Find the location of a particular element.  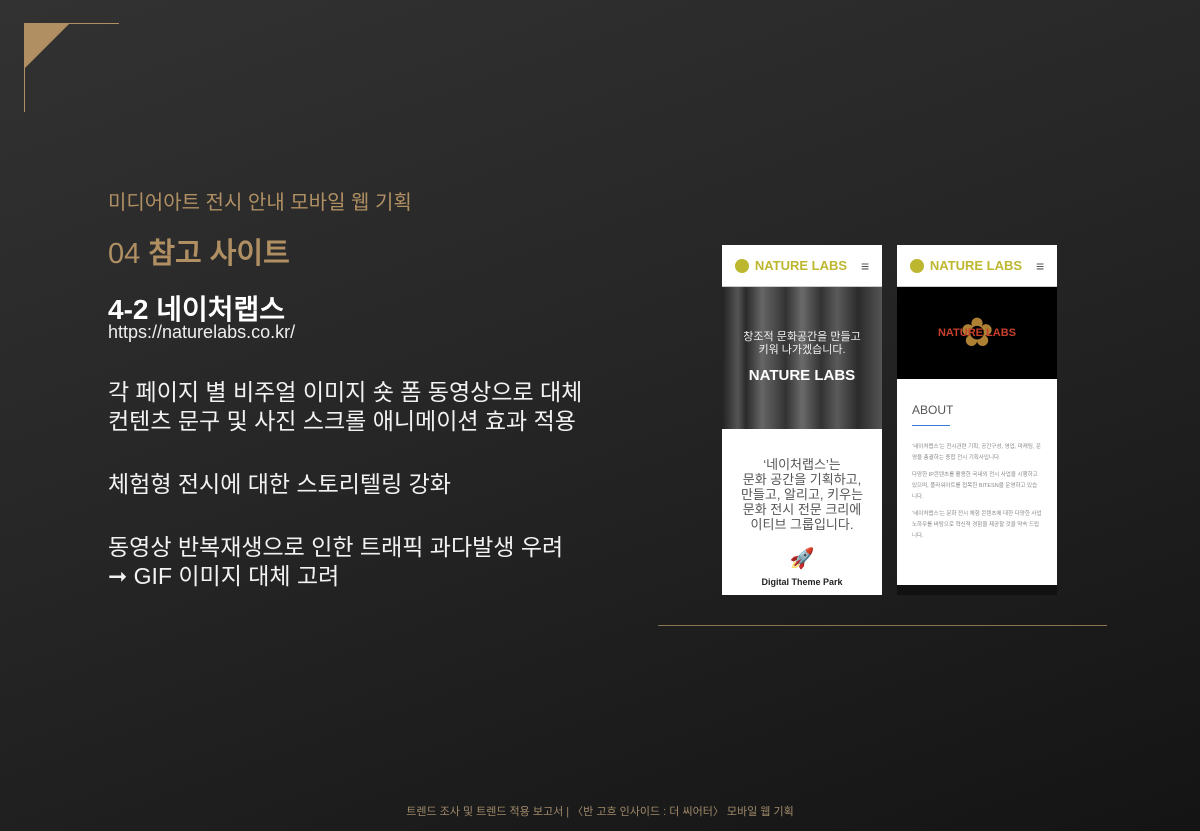

divider is located at coordinates (931, 425).